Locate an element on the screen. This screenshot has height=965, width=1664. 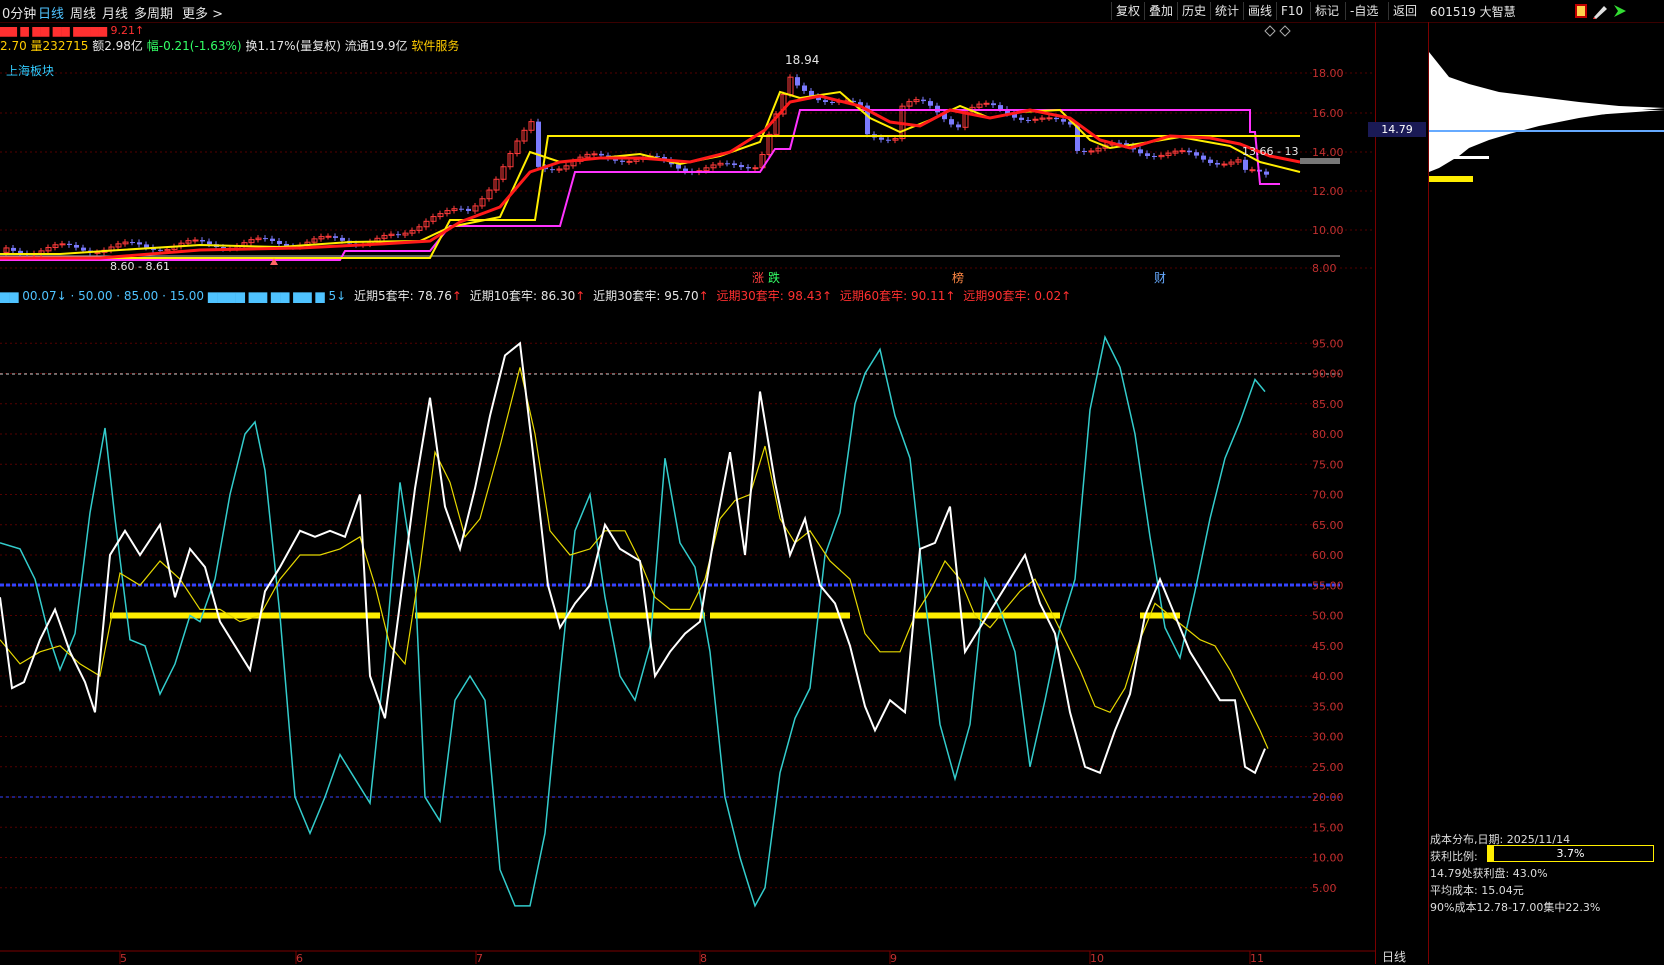
osc-tick: 20.00 is located at coordinates (1328, 797).